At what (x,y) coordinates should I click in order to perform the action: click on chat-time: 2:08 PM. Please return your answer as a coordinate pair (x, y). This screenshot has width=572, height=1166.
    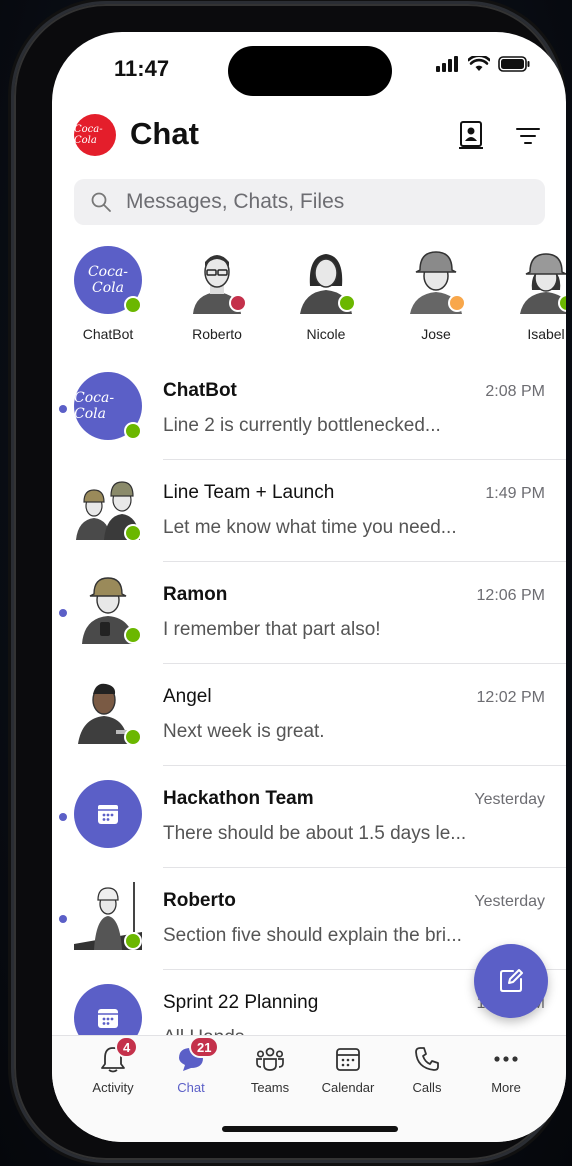
    Looking at the image, I should click on (515, 391).